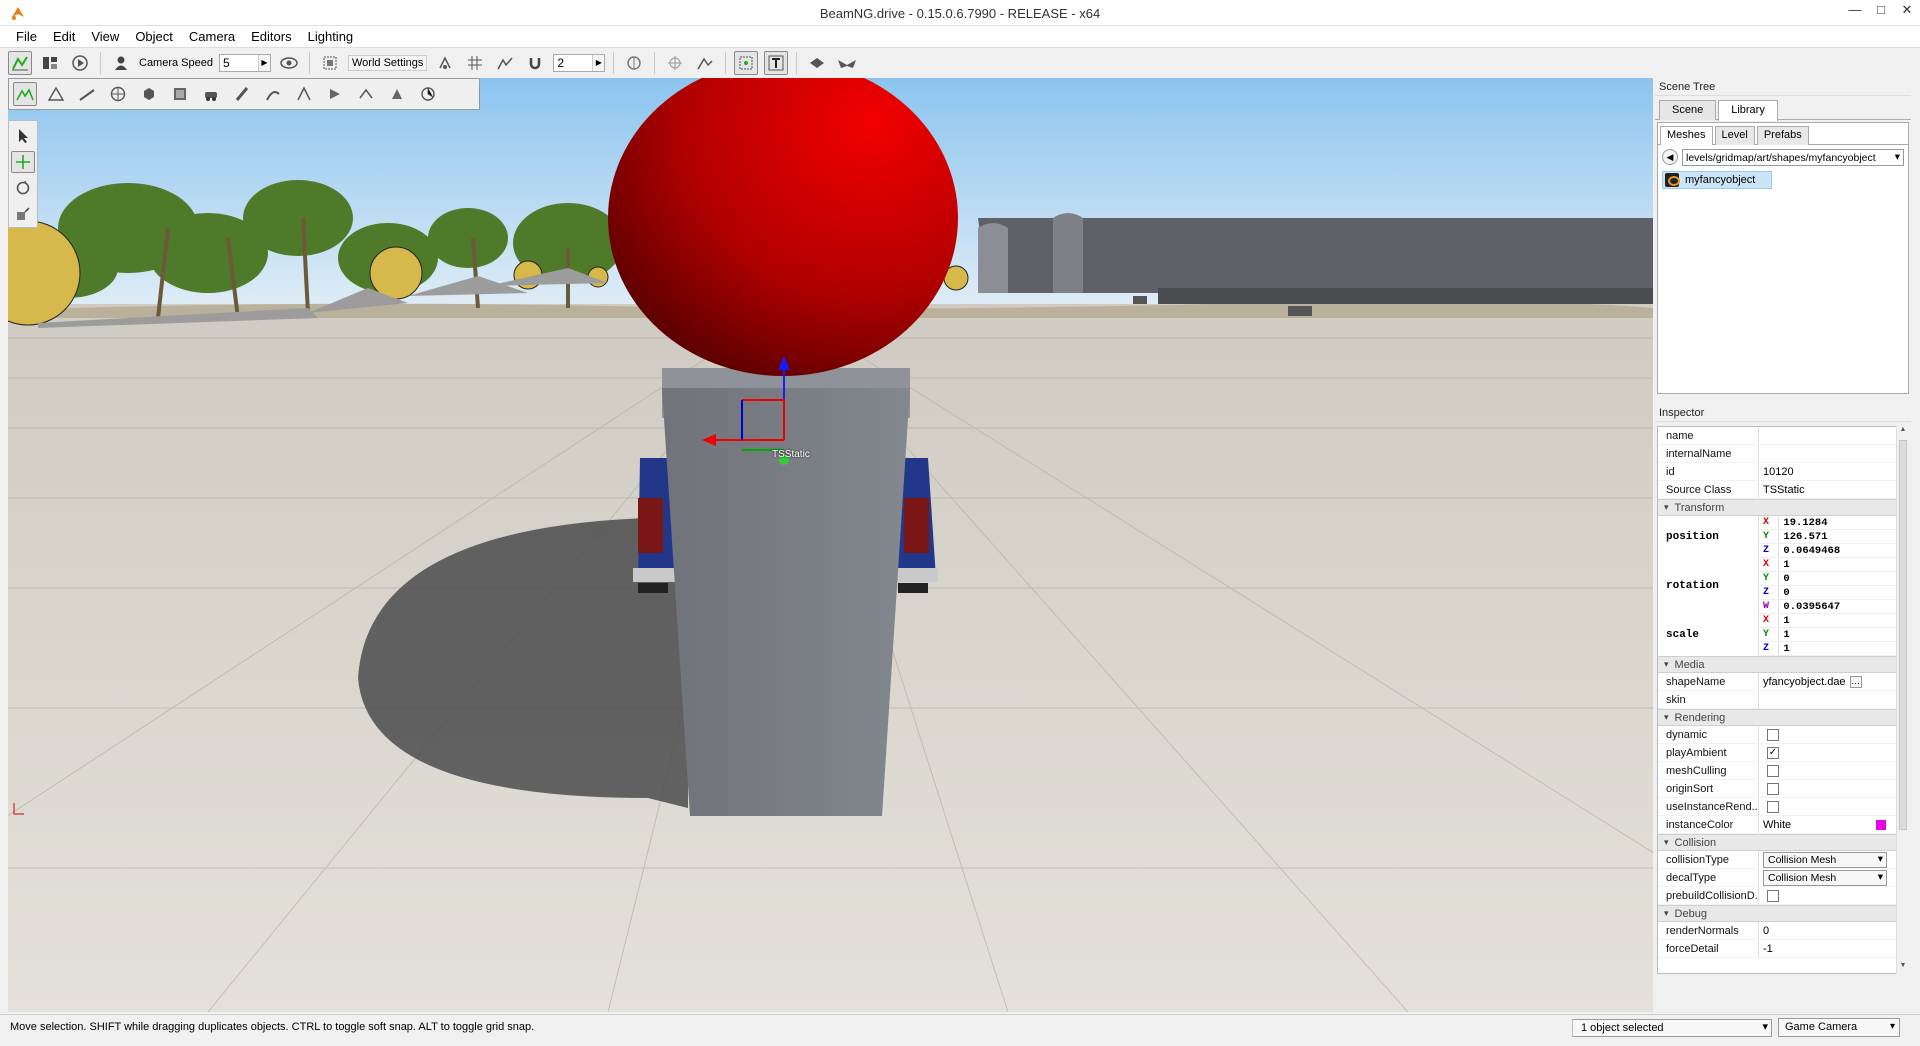 This screenshot has width=1920, height=1046. Describe the element at coordinates (1748, 110) in the screenshot. I see `tab-library: Library` at that location.